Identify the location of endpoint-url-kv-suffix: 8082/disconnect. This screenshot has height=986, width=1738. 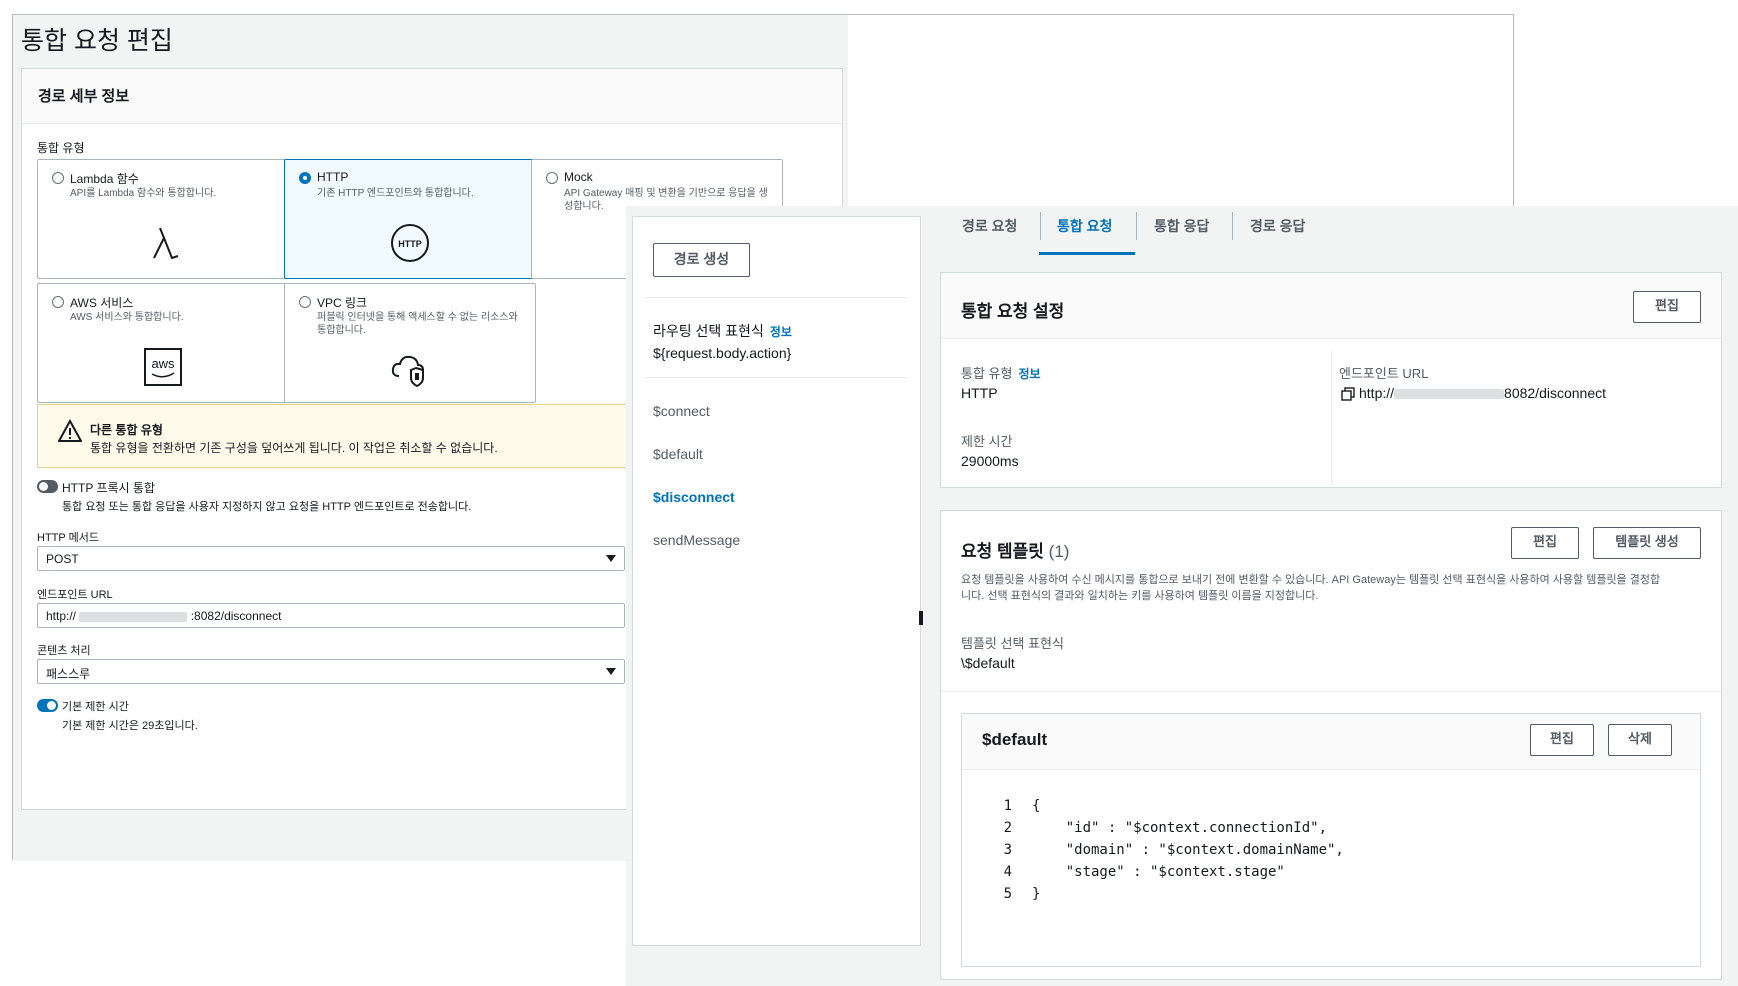
(1555, 393).